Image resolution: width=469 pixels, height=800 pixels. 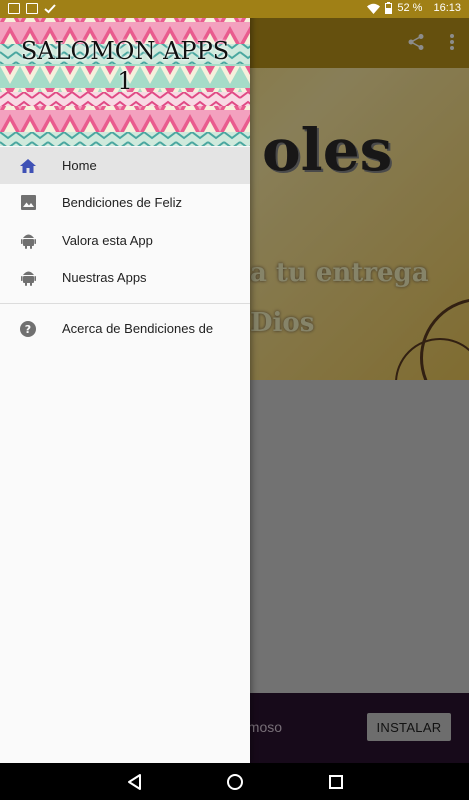 What do you see at coordinates (138, 328) in the screenshot?
I see `drawer-item-label: Acerca de Bendiciones de` at bounding box center [138, 328].